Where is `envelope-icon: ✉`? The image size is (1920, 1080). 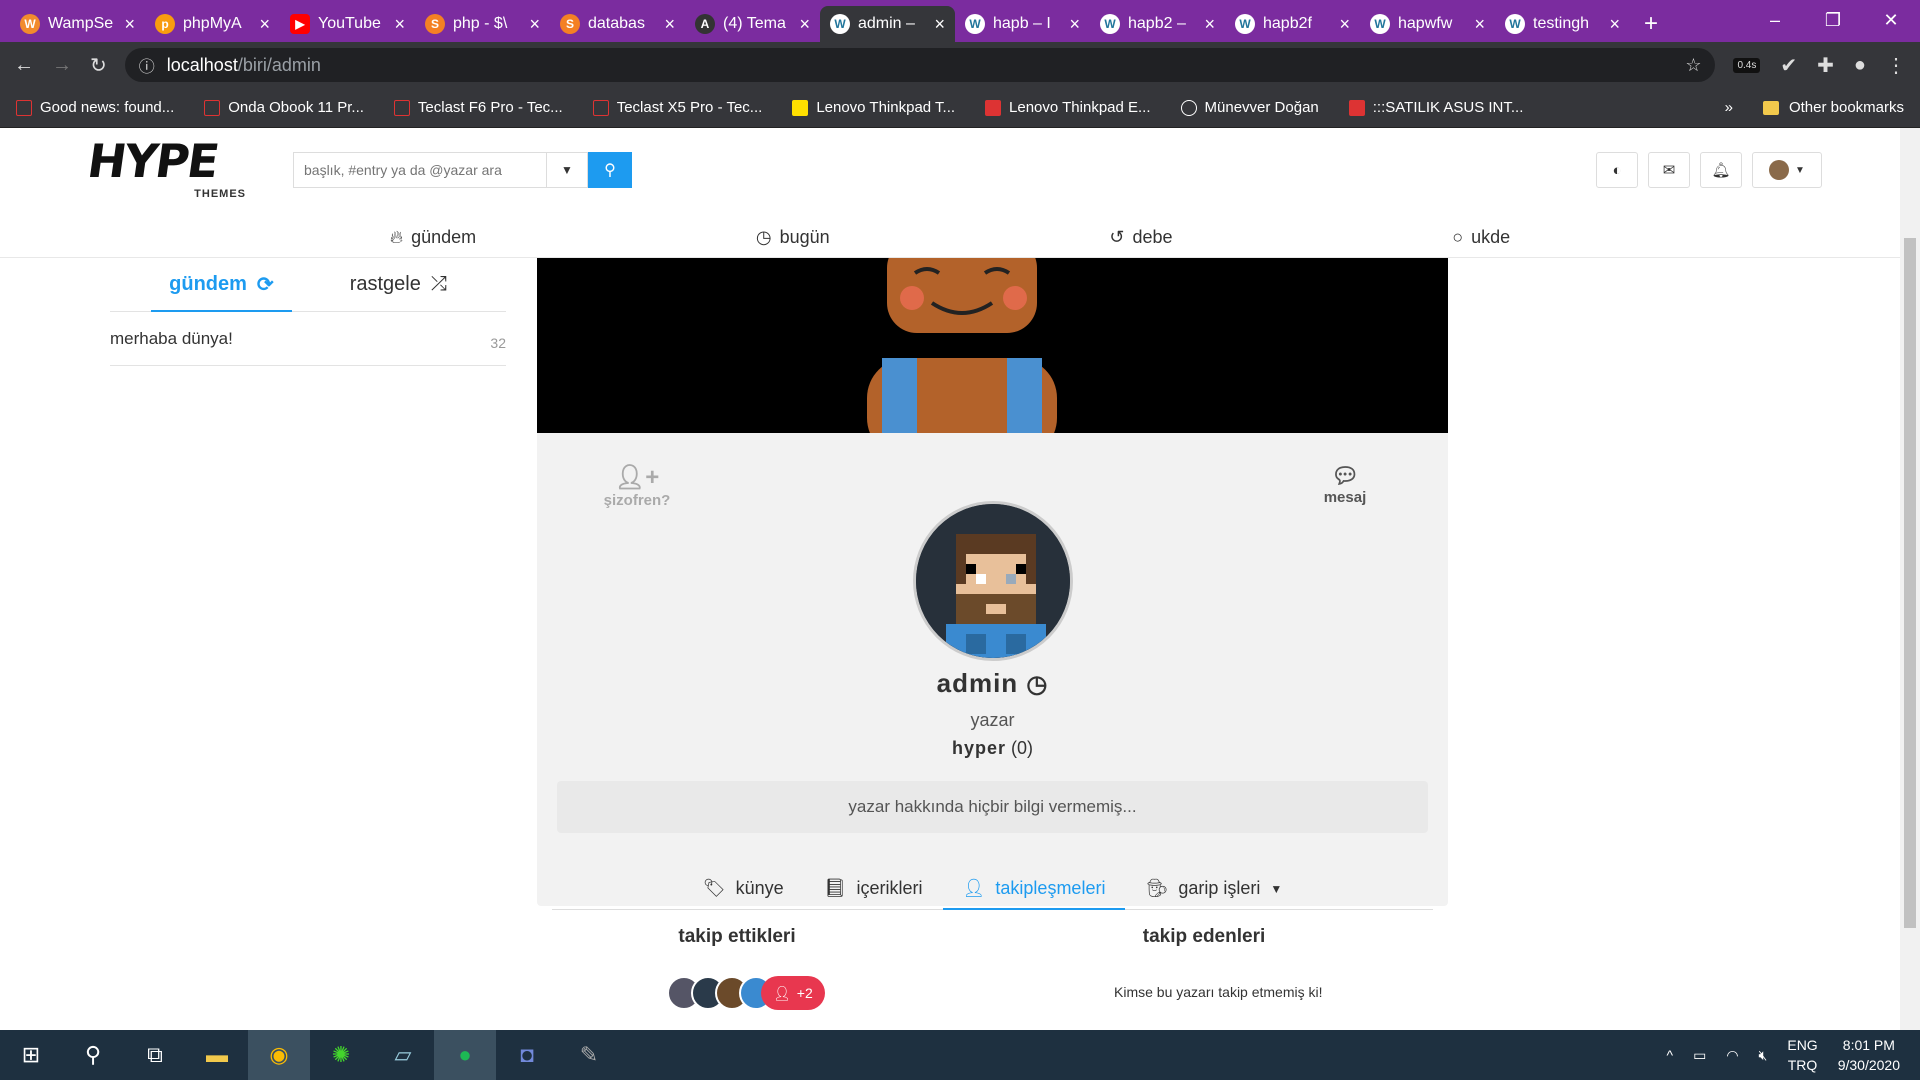 envelope-icon: ✉ is located at coordinates (1669, 170).